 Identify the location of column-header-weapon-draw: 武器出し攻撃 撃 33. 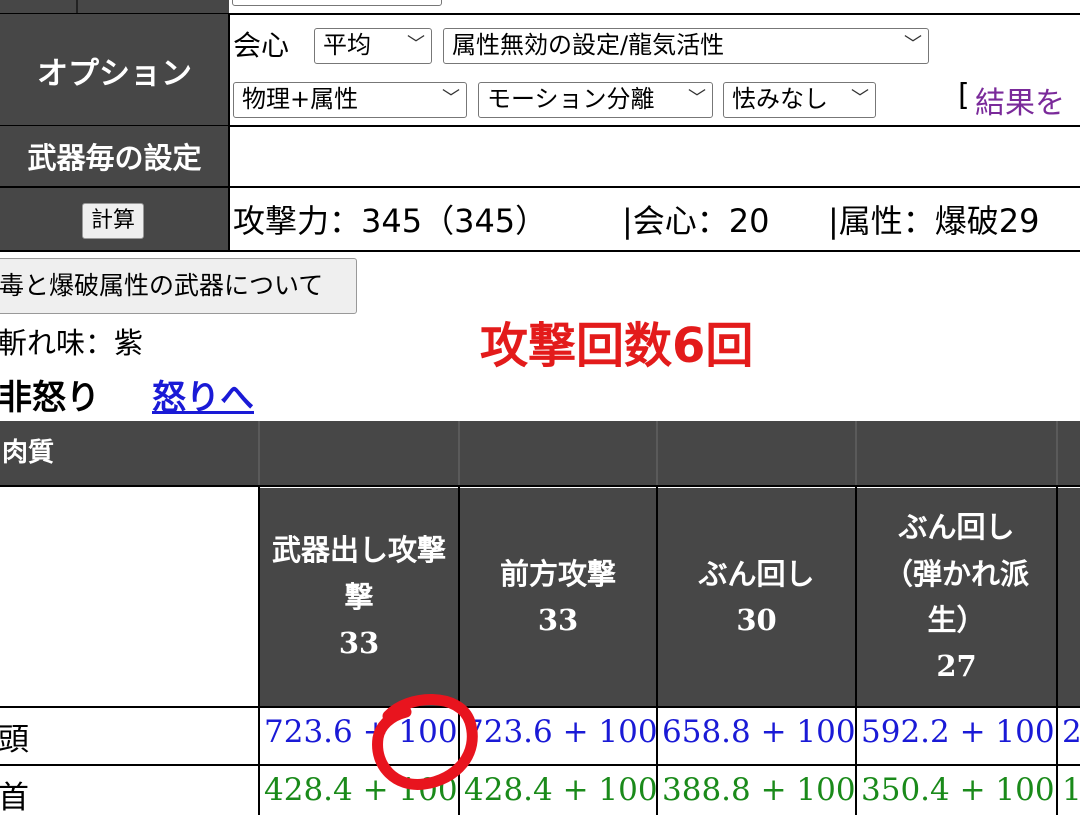
(359, 597).